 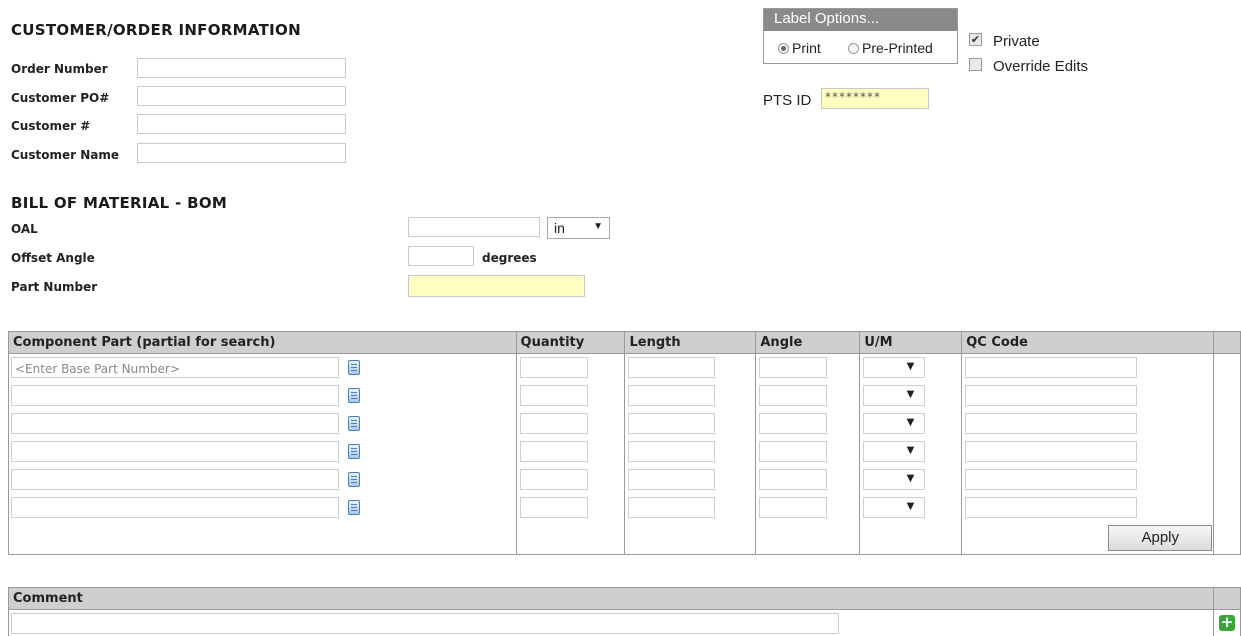 I want to click on offset-angle-input, so click(x=441, y=256).